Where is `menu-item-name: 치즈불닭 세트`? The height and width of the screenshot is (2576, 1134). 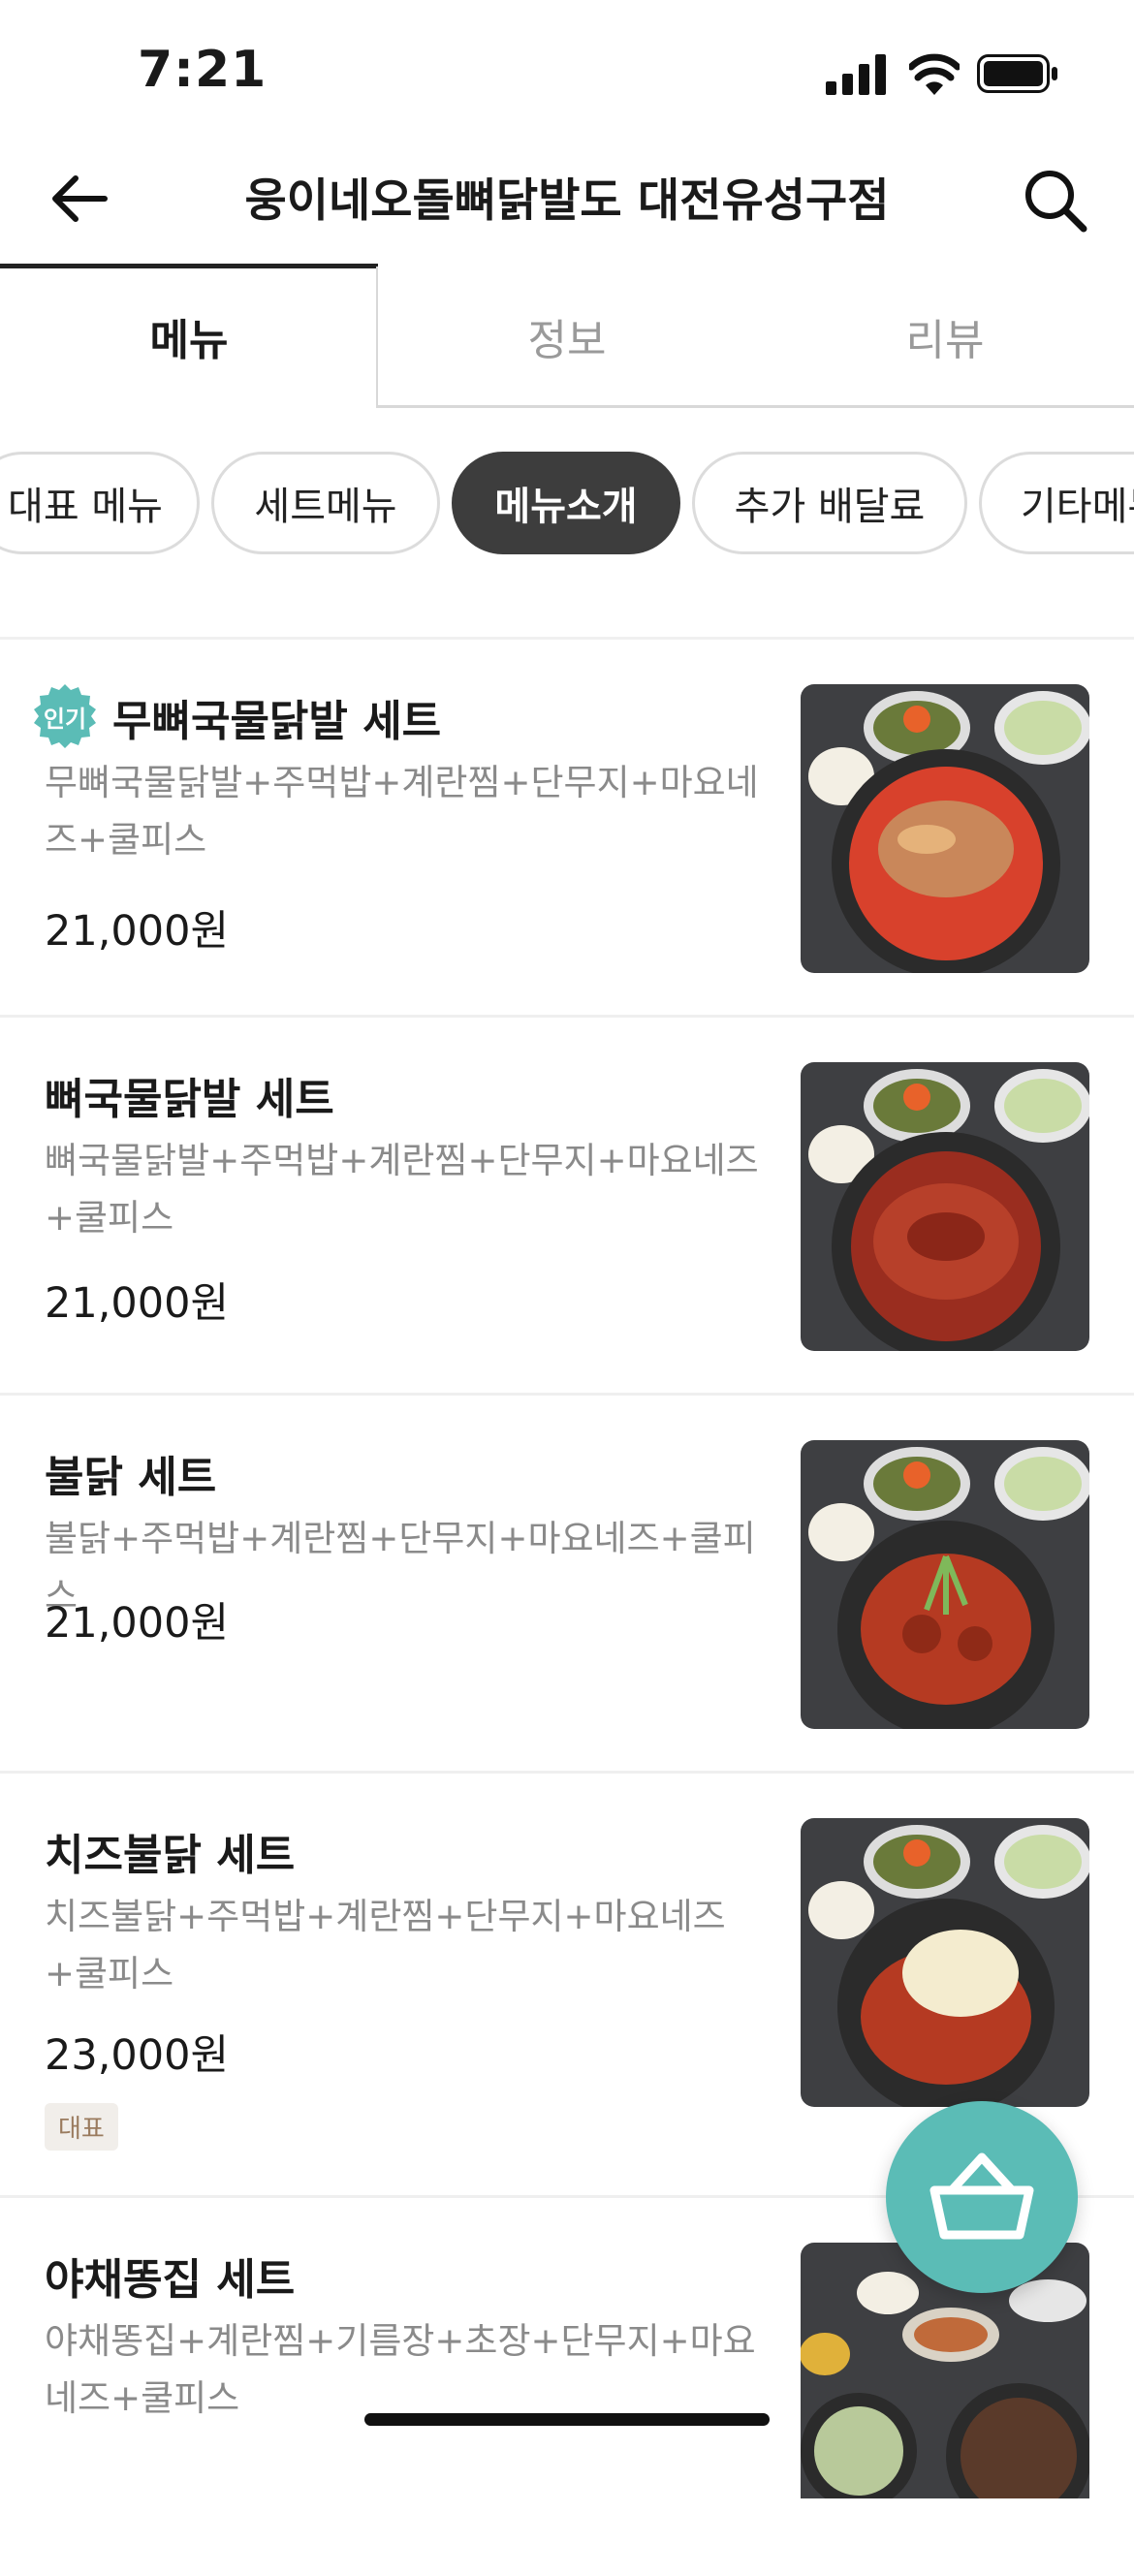
menu-item-name: 치즈불닭 세트 is located at coordinates (171, 1855).